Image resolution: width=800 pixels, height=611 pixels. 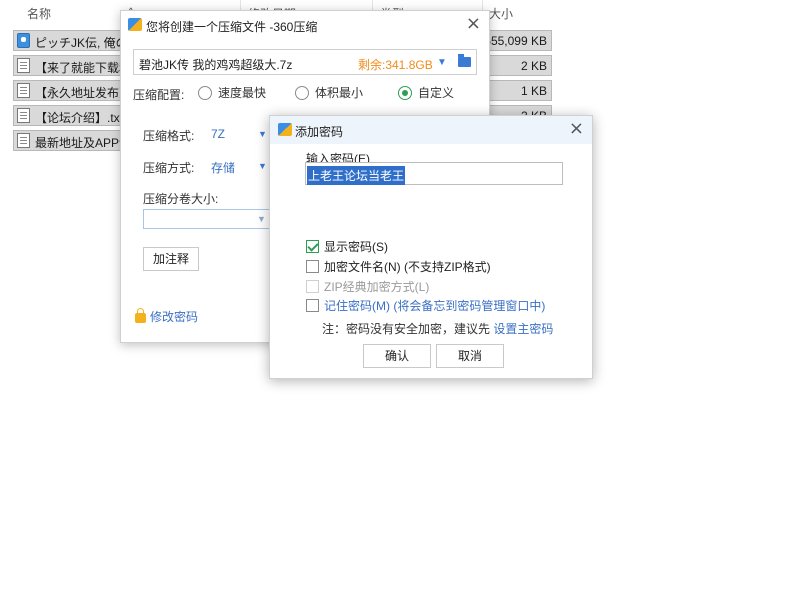 I want to click on password-value: 上老王论坛当老王, so click(x=356, y=175).